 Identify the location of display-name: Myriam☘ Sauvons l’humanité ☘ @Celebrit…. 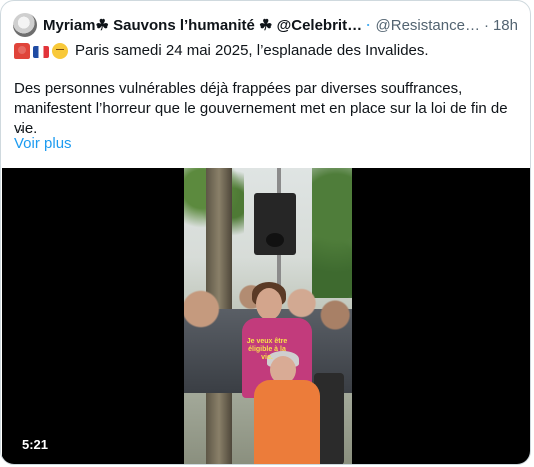
(202, 25).